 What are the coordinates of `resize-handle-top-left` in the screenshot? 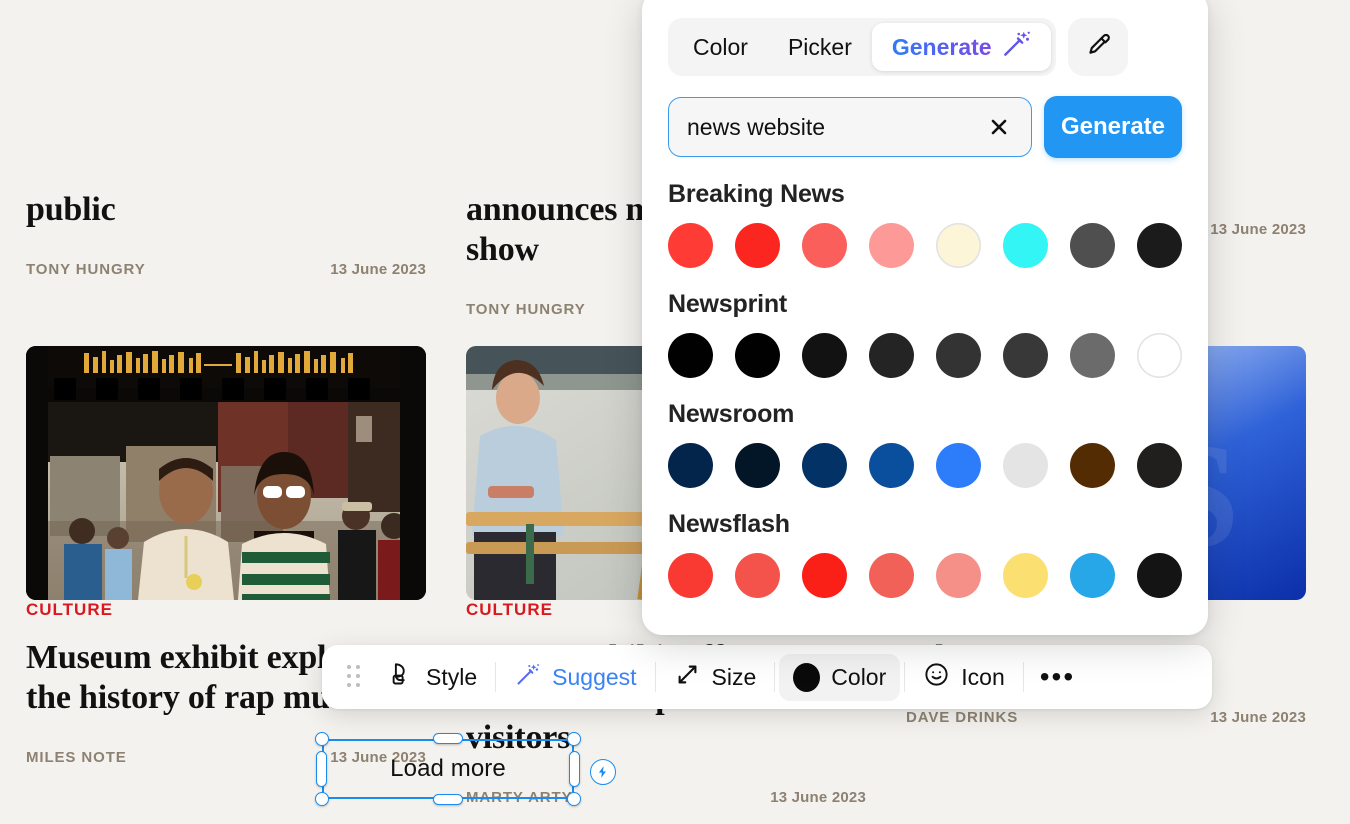 It's located at (322, 739).